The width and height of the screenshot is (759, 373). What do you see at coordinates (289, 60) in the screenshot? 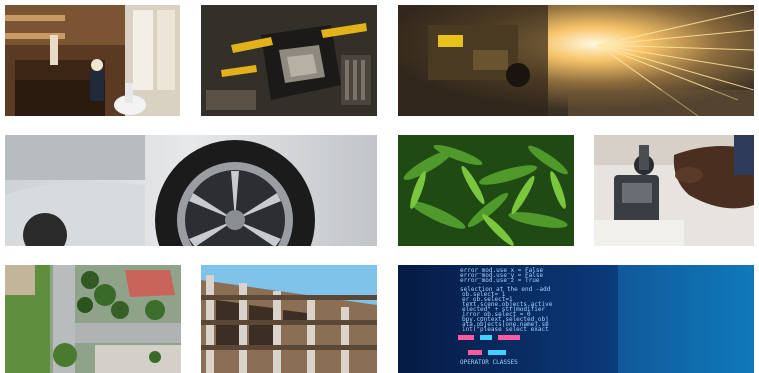
I see `circuit-board-photo-icon` at bounding box center [289, 60].